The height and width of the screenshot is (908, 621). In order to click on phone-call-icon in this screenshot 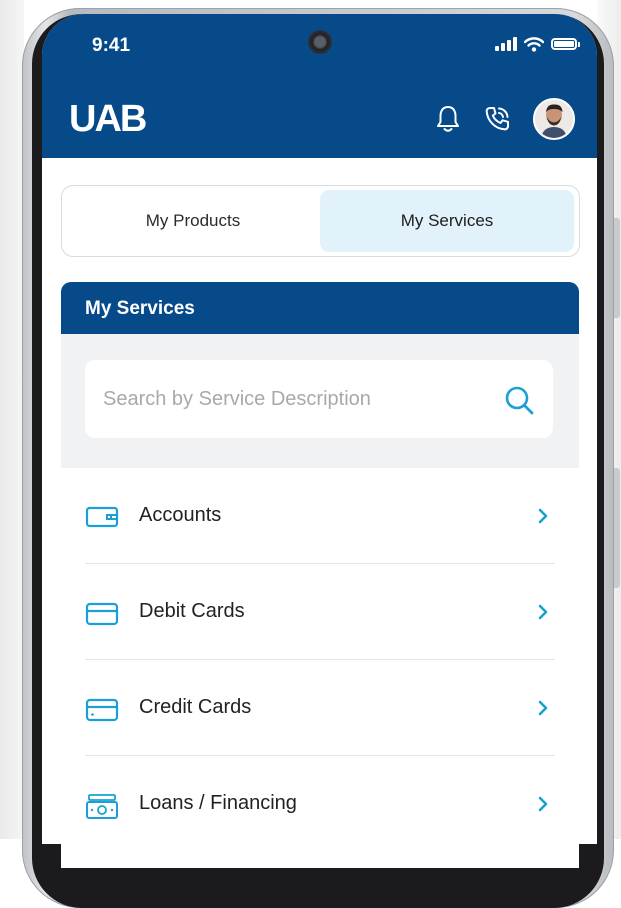, I will do `click(497, 119)`.